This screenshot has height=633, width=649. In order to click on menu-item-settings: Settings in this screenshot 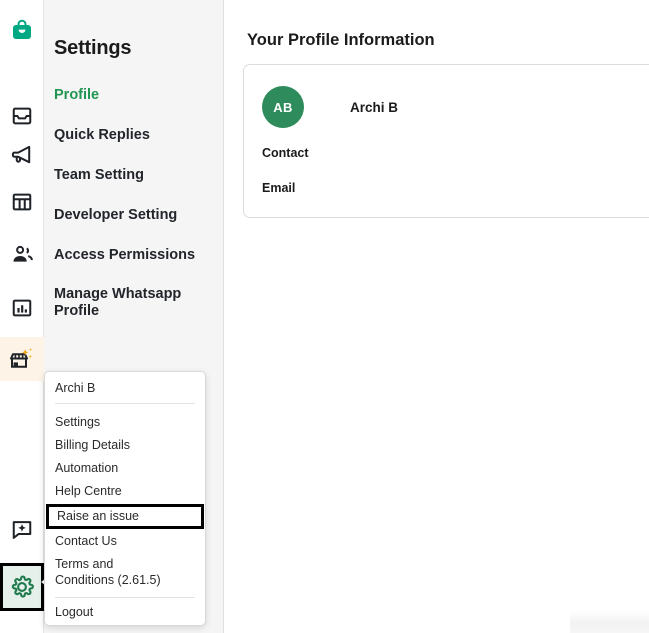, I will do `click(125, 422)`.